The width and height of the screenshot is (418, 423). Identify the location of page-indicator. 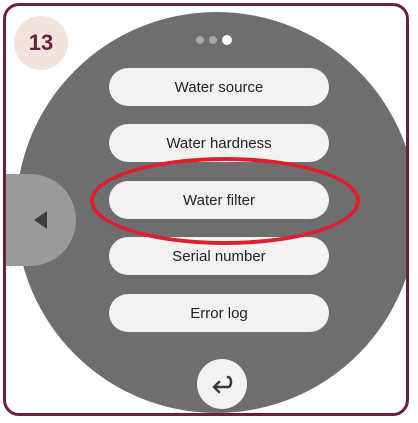
(214, 40).